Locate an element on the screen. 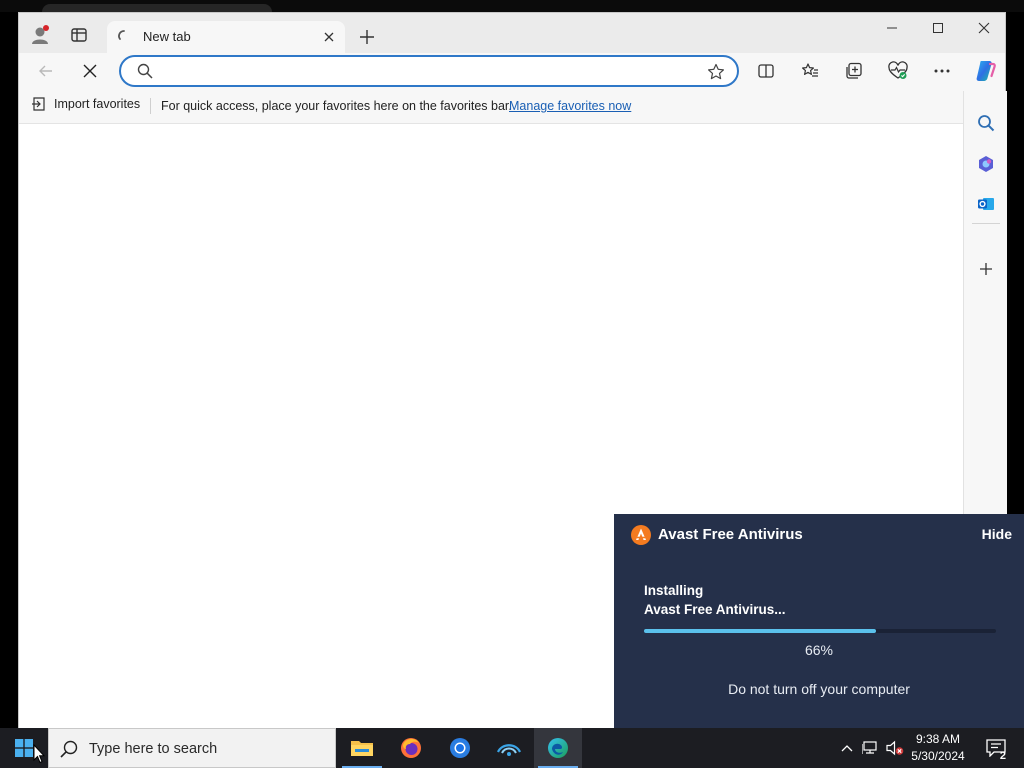  loading-icon is located at coordinates (124, 37).